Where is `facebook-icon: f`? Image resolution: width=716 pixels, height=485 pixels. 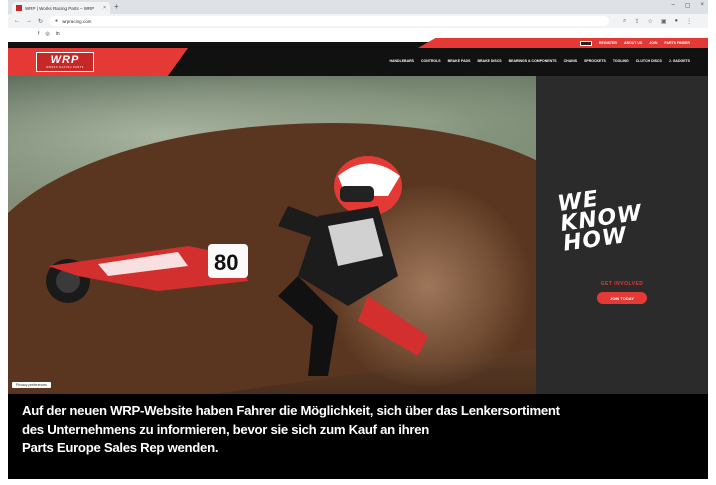 facebook-icon: f is located at coordinates (38, 34).